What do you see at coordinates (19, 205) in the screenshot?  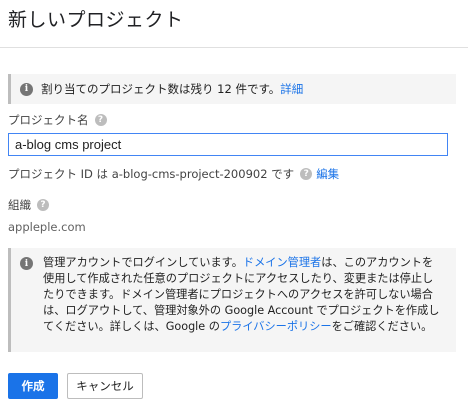 I see `organization-label-text: 組織` at bounding box center [19, 205].